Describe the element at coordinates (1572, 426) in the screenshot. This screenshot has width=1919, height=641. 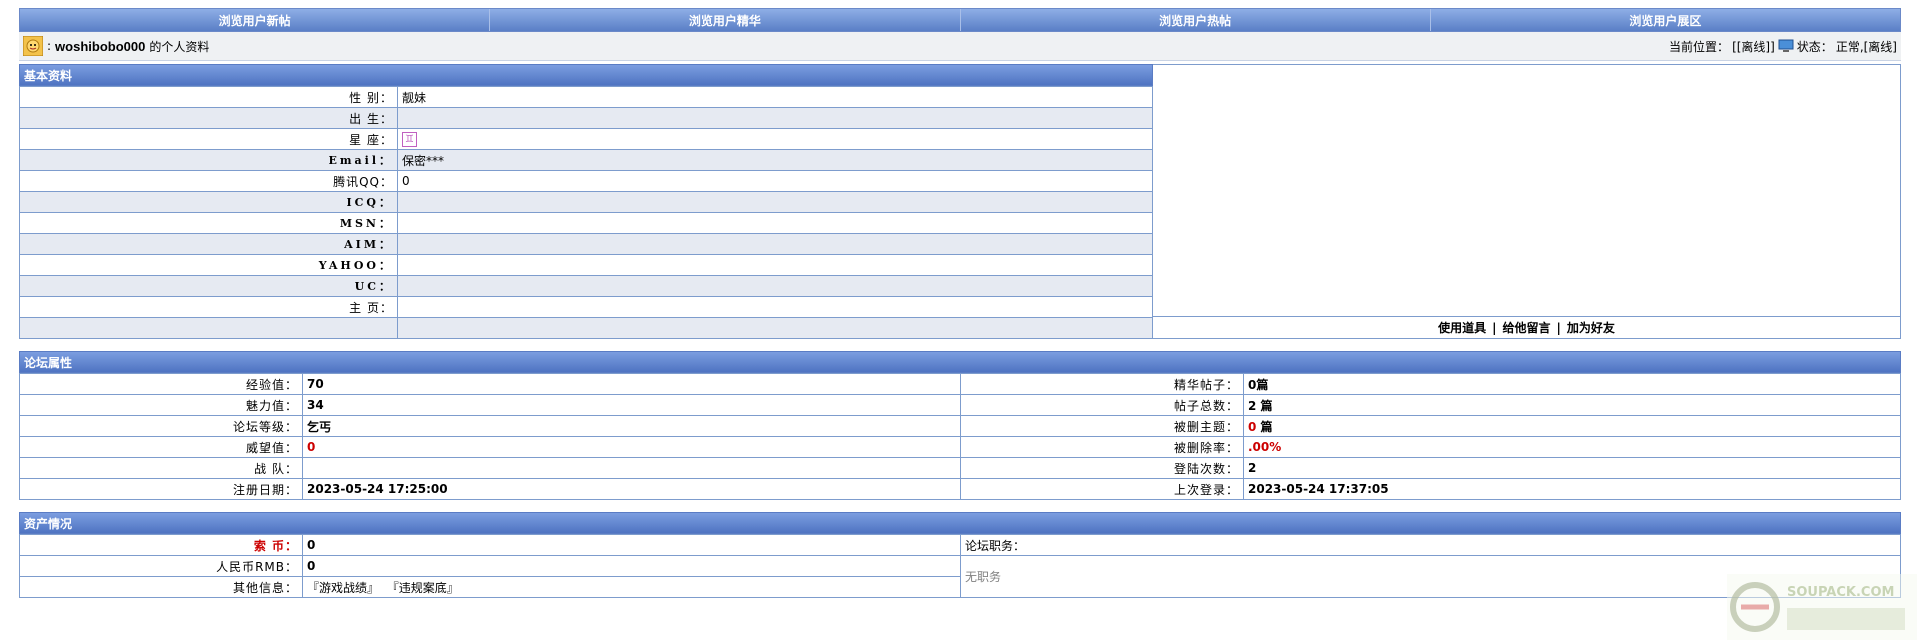
I see `deleted-topics-value: 0 篇` at that location.